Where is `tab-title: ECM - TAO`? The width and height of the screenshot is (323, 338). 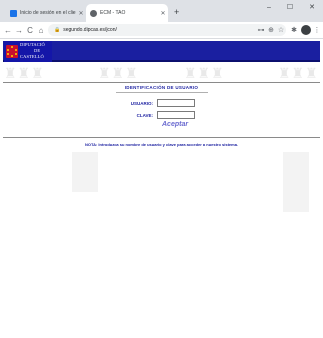
tab-title: ECM - TAO is located at coordinates (113, 13).